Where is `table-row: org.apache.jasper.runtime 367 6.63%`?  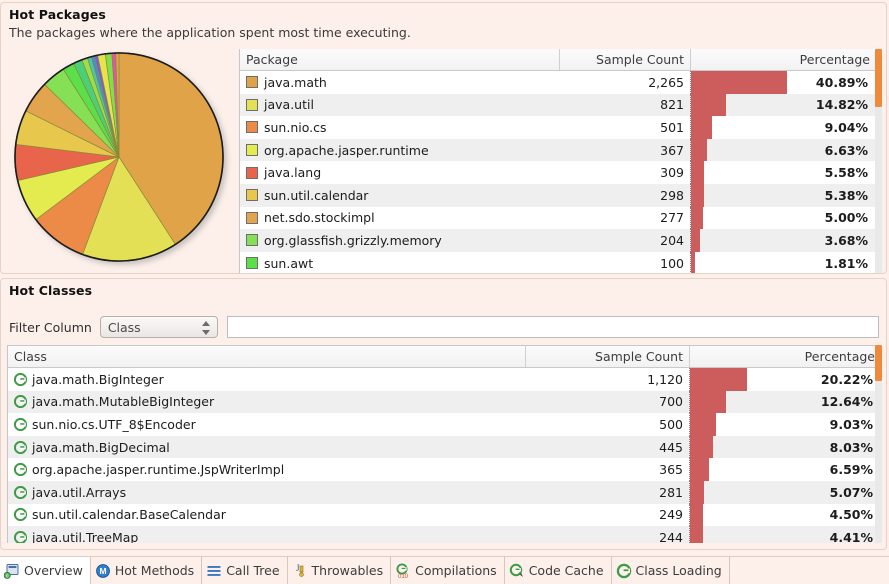 table-row: org.apache.jasper.runtime 367 6.63% is located at coordinates (561, 150).